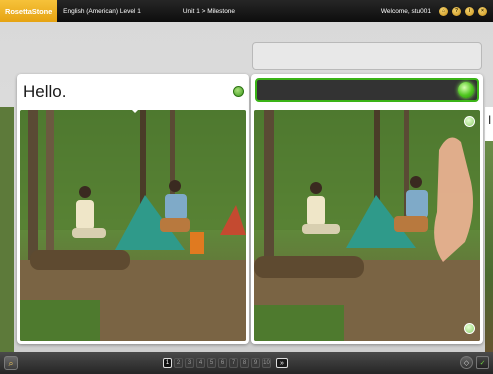 This screenshot has height=374, width=493. Describe the element at coordinates (178, 363) in the screenshot. I see `page-2: 2` at that location.